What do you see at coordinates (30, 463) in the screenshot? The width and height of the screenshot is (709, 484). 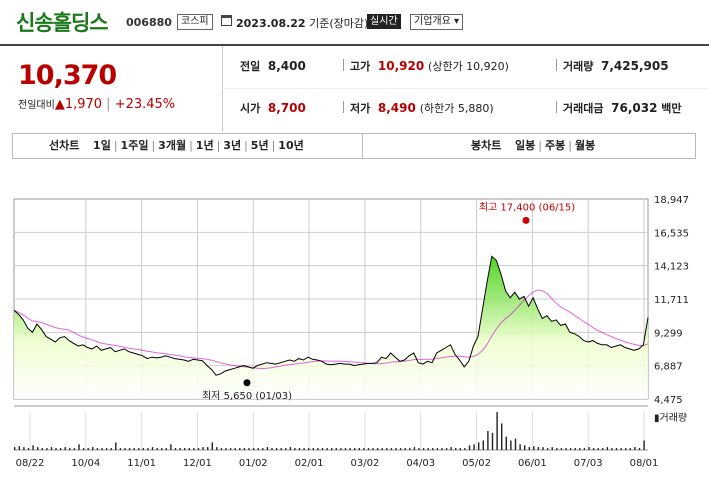 I see `x-tick-label: 08/22` at bounding box center [30, 463].